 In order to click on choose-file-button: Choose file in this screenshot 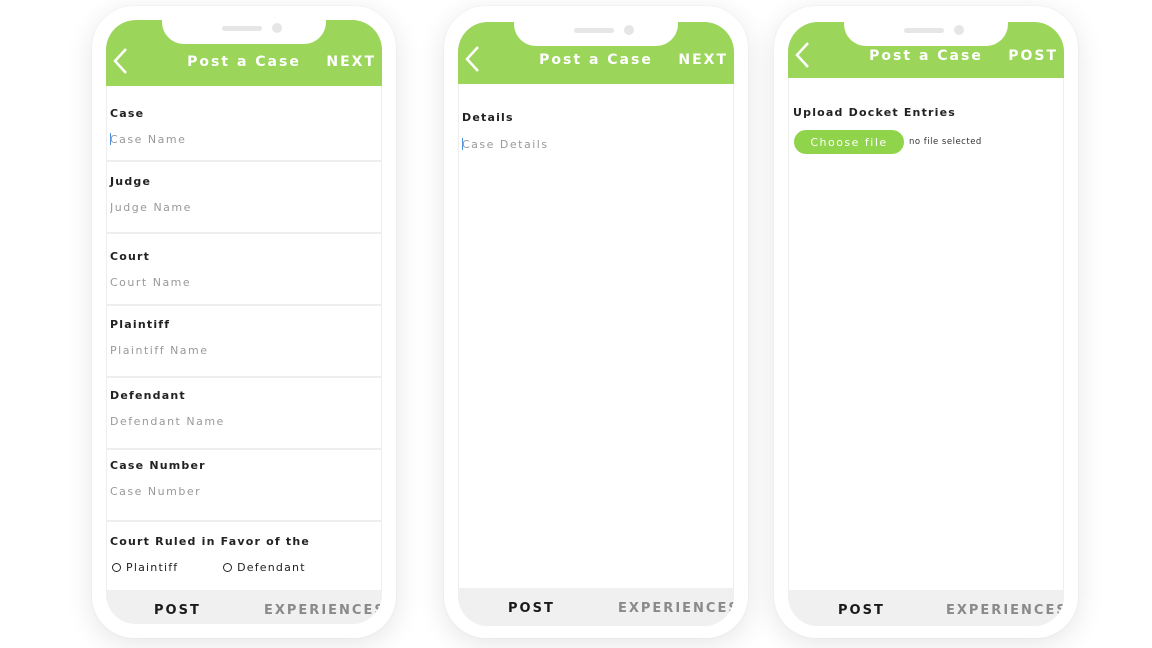, I will do `click(849, 142)`.